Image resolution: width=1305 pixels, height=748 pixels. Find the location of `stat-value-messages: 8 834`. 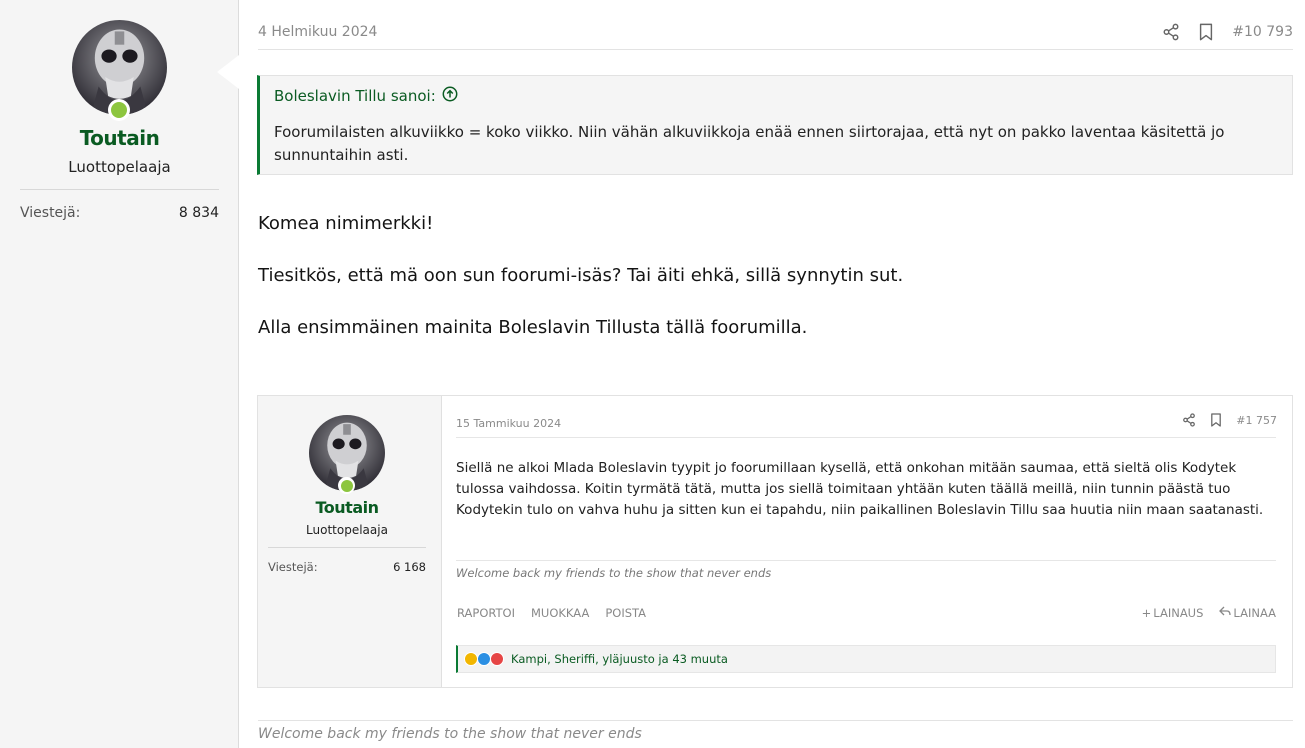

stat-value-messages: 8 834 is located at coordinates (169, 213).